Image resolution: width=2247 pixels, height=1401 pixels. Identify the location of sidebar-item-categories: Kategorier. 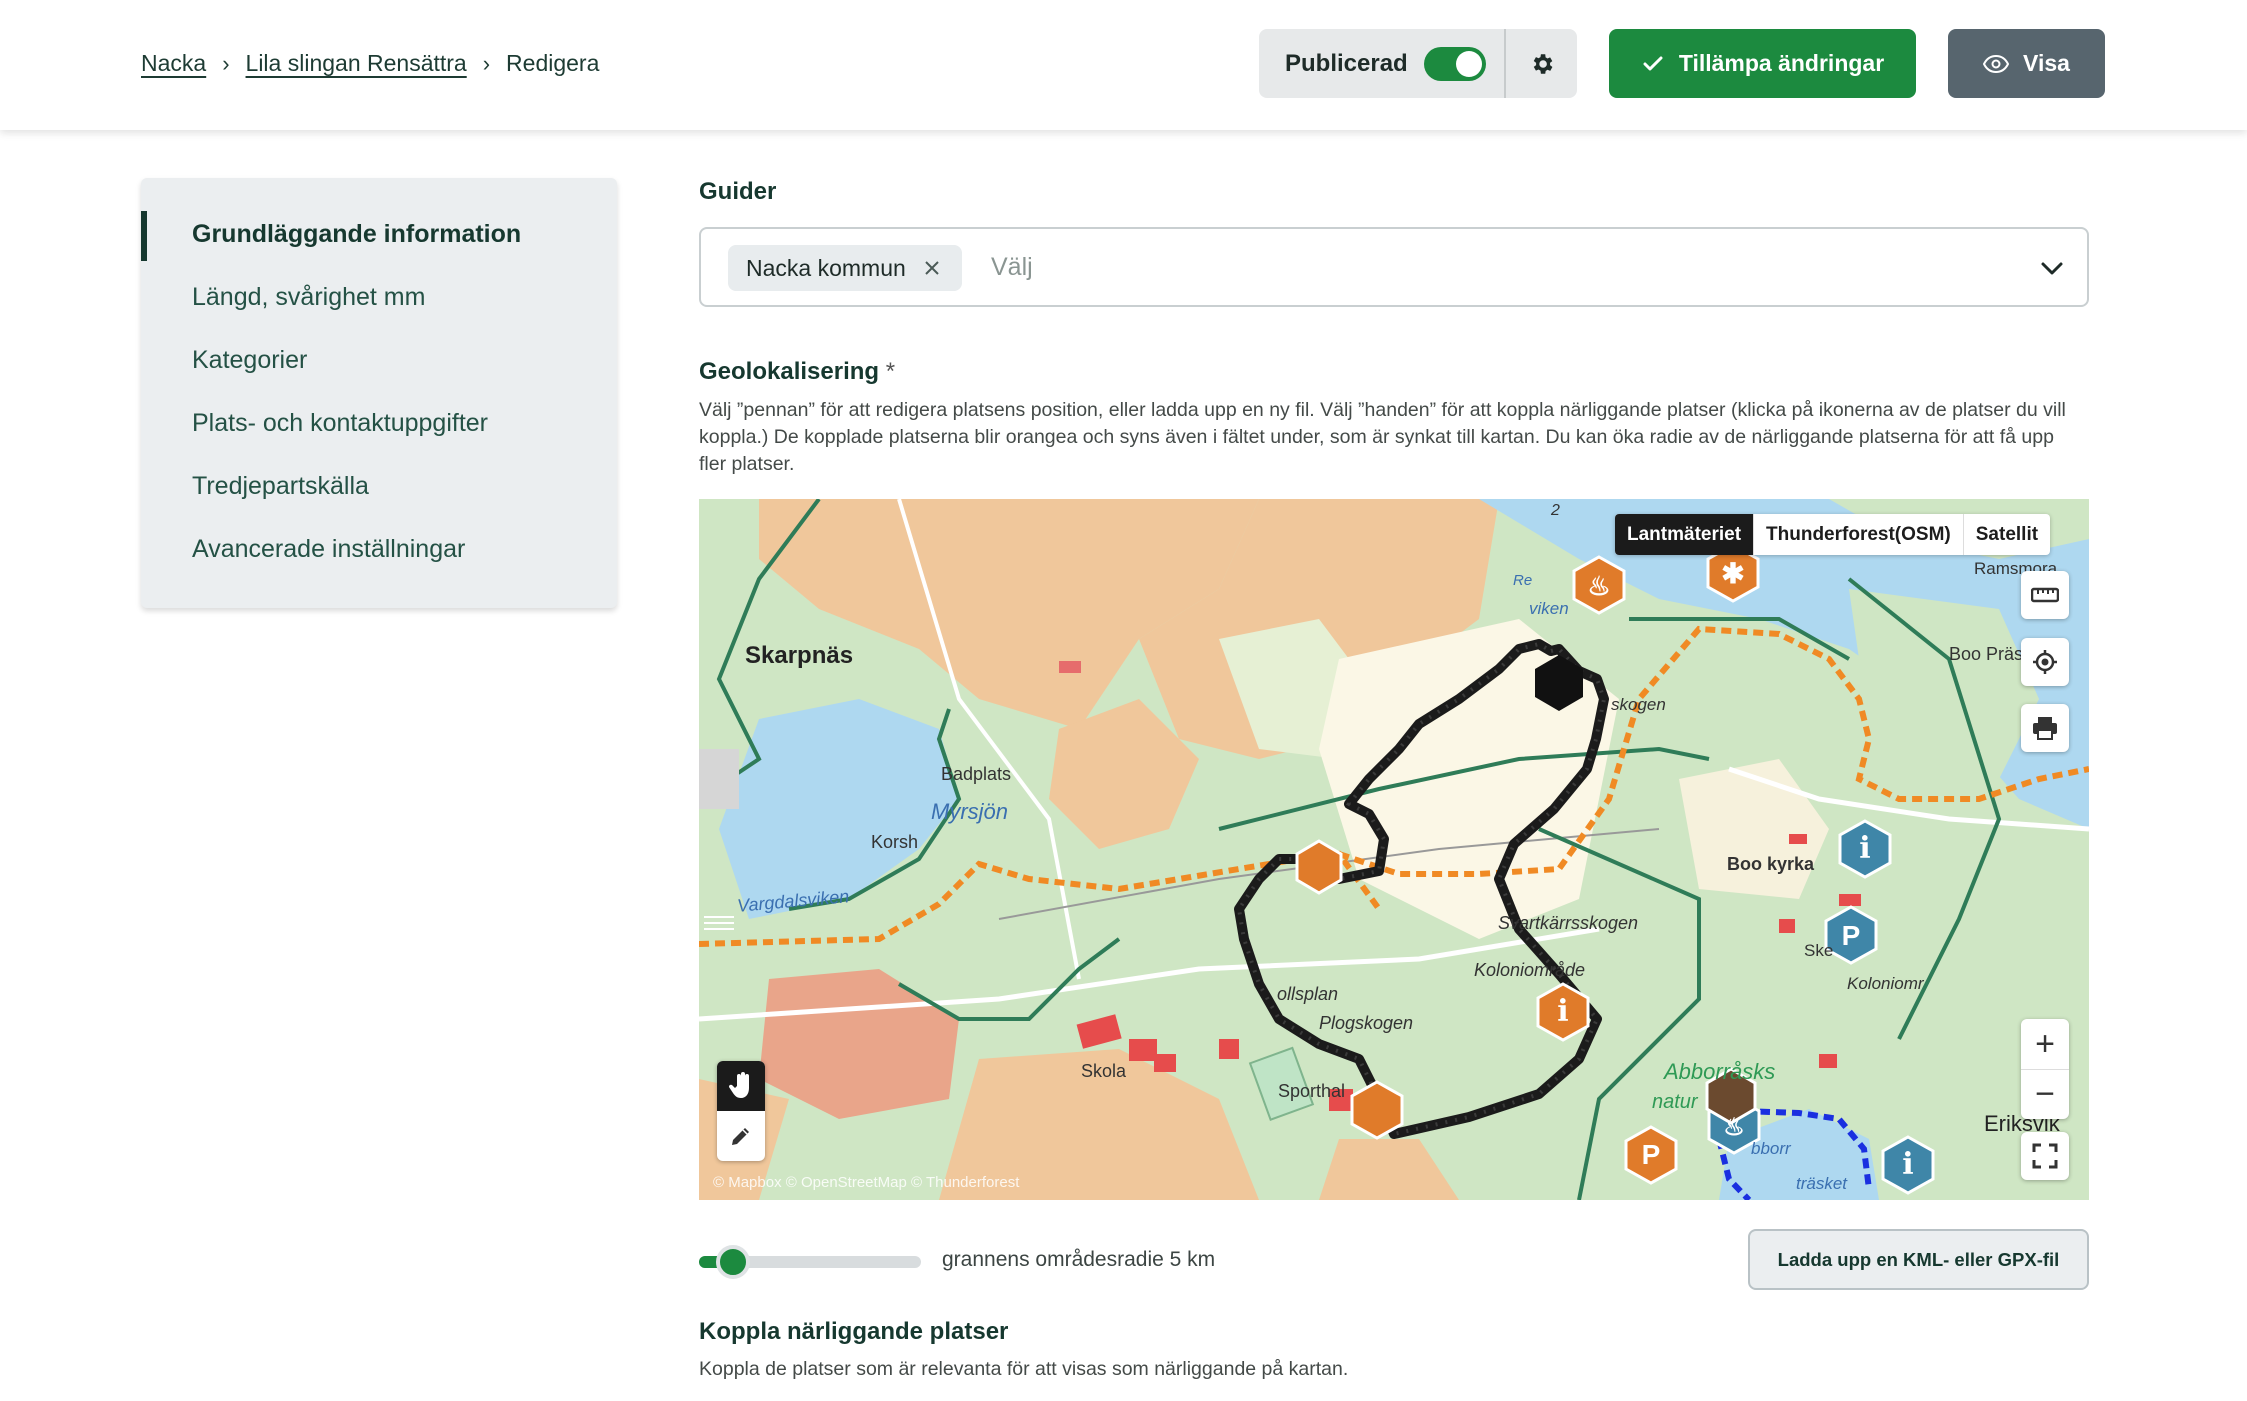
(249, 360).